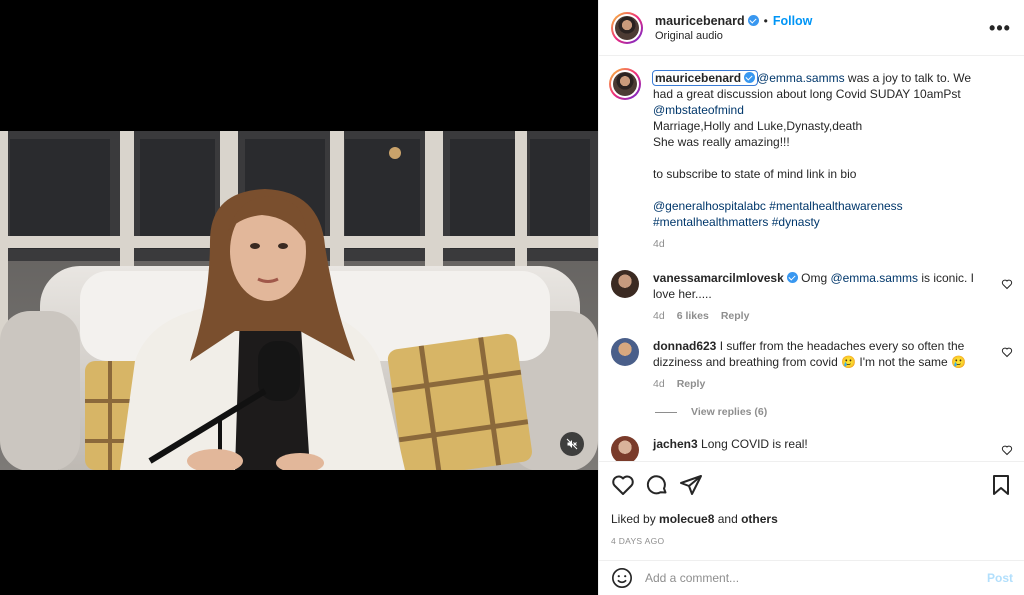  I want to click on caption-hashtag: #mentalhealthawareness, so click(835, 206).